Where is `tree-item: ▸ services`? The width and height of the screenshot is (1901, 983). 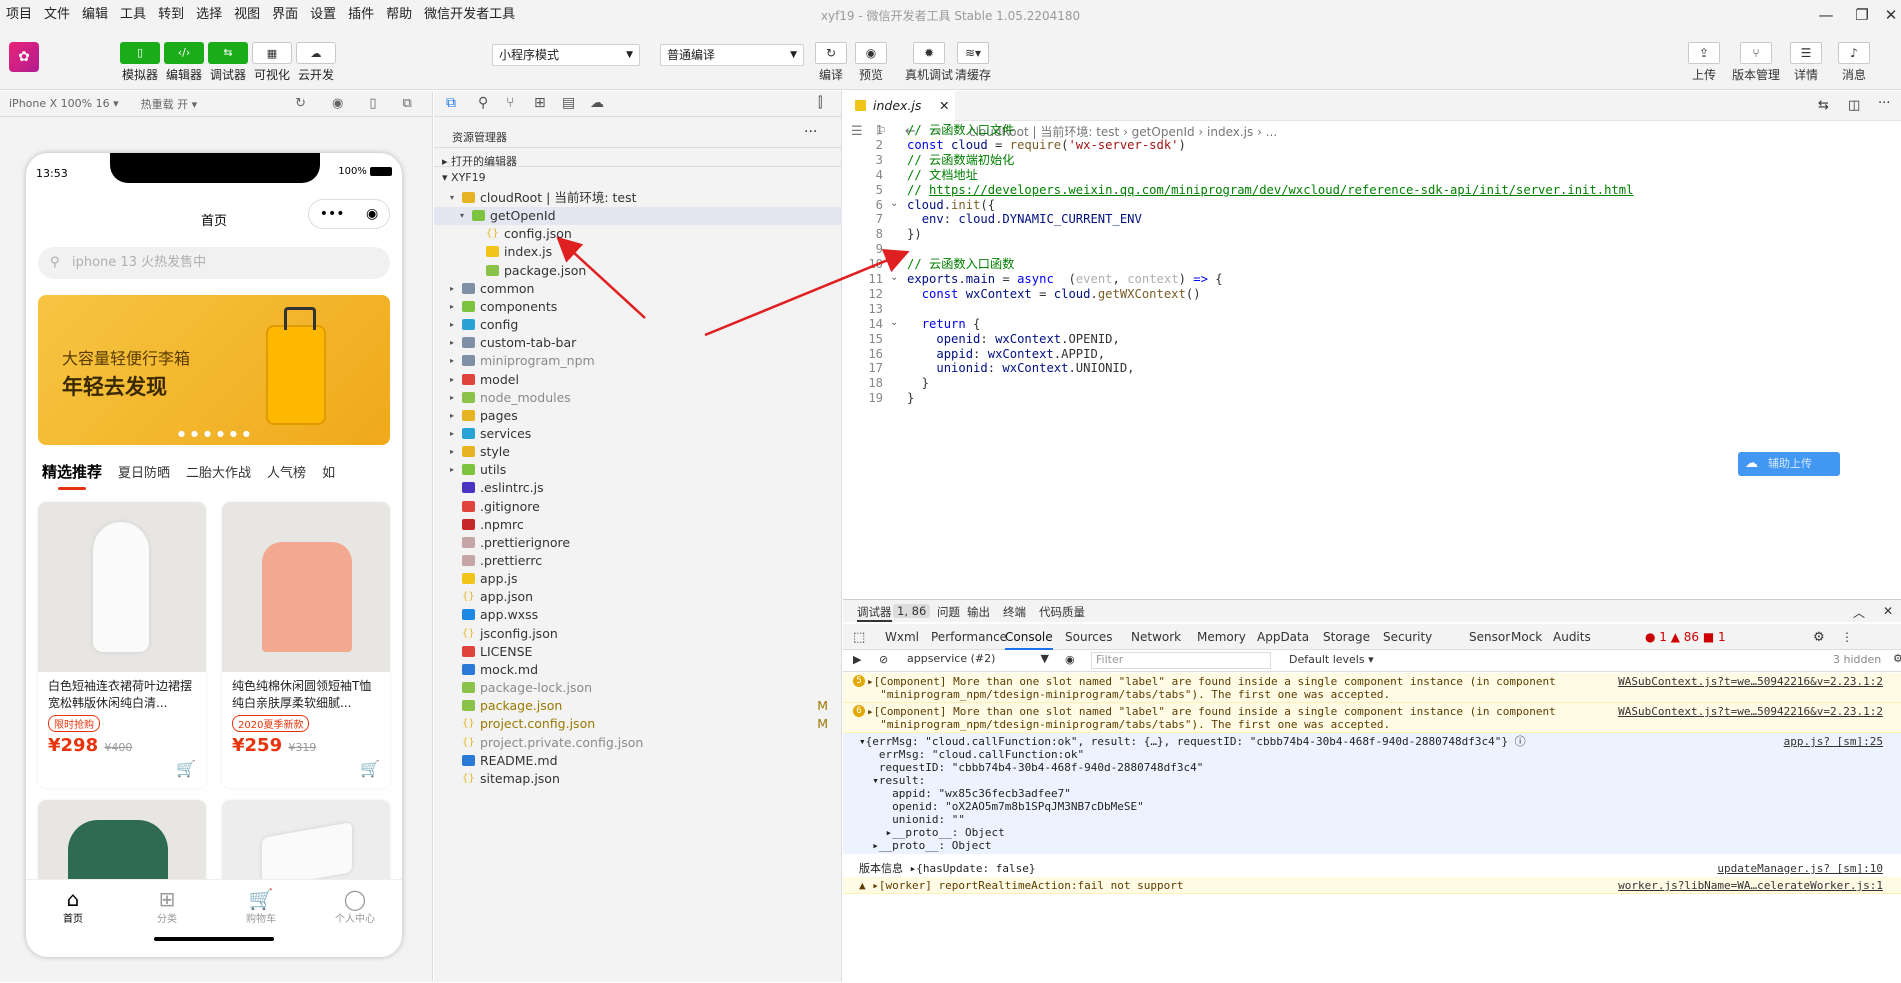 tree-item: ▸ services is located at coordinates (638, 434).